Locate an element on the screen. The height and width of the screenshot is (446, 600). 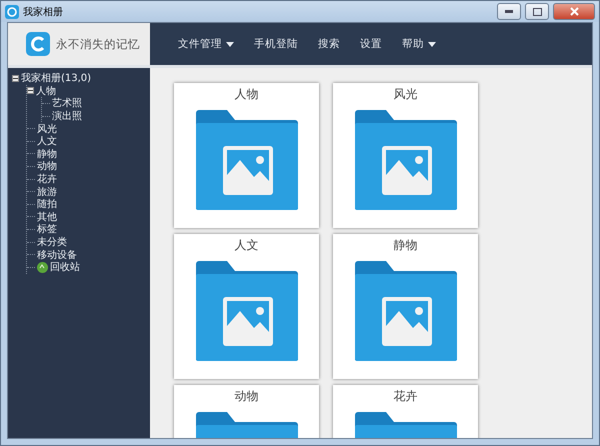
tree-item: 演出照 is located at coordinates (67, 116).